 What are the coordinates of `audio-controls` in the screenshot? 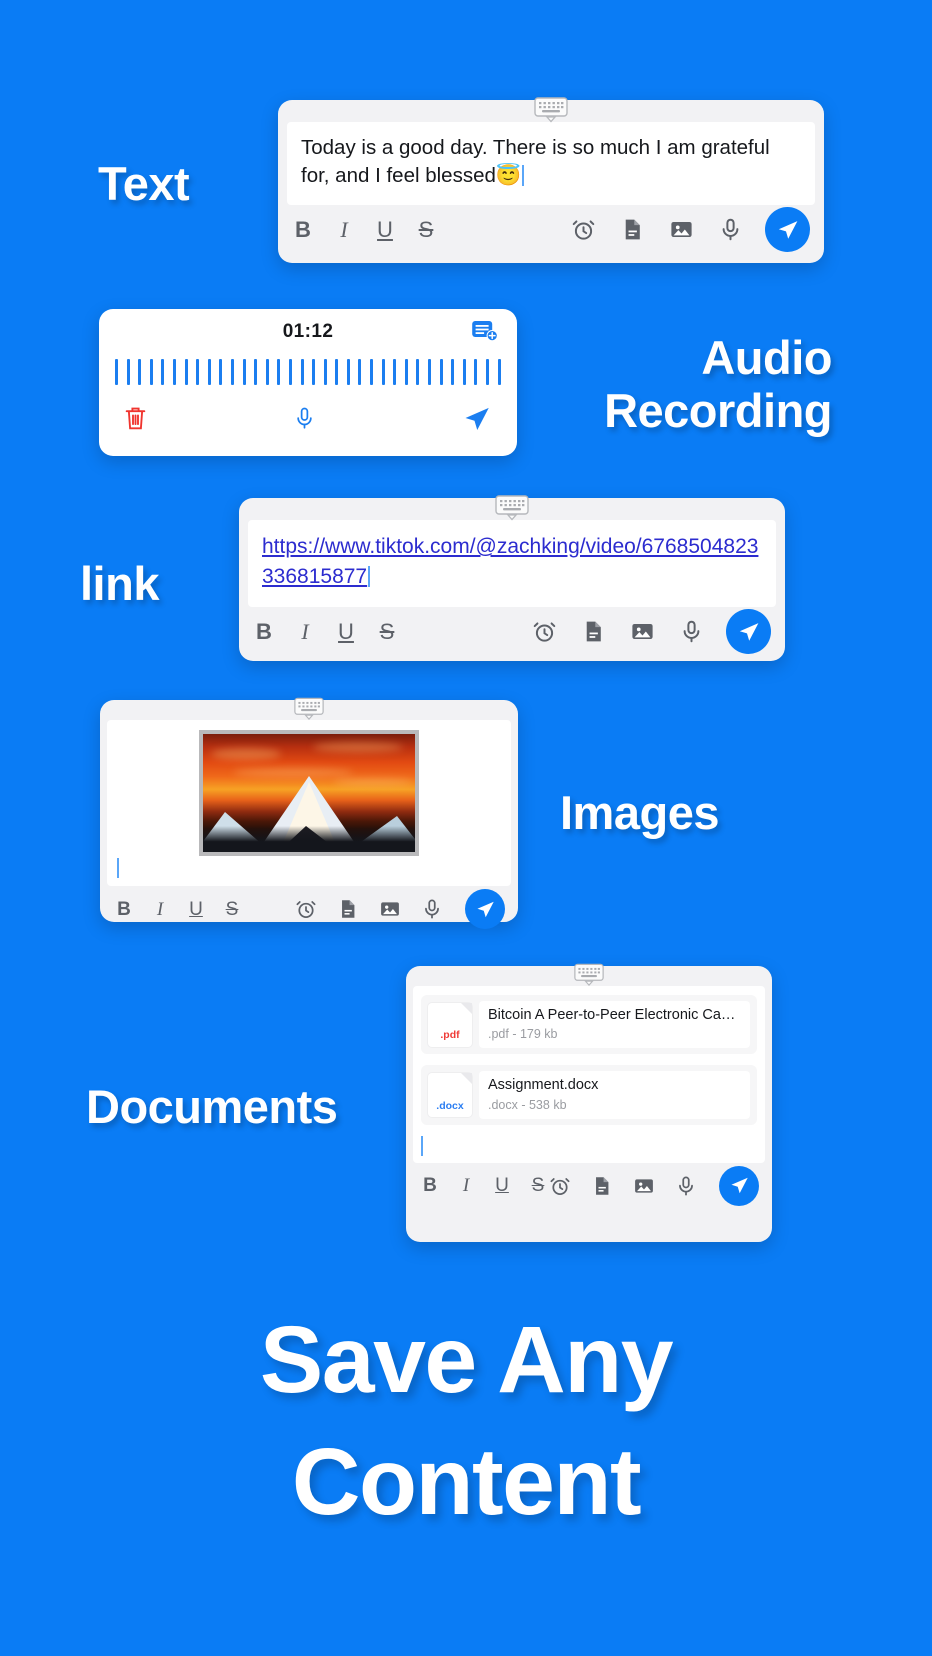 It's located at (308, 417).